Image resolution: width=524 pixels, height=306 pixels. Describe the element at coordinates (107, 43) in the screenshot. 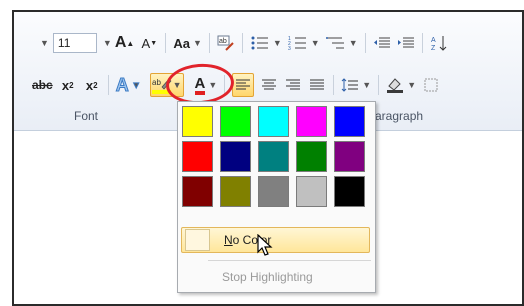

I see `font-size-dropdown-arrow-icon: ▼` at that location.